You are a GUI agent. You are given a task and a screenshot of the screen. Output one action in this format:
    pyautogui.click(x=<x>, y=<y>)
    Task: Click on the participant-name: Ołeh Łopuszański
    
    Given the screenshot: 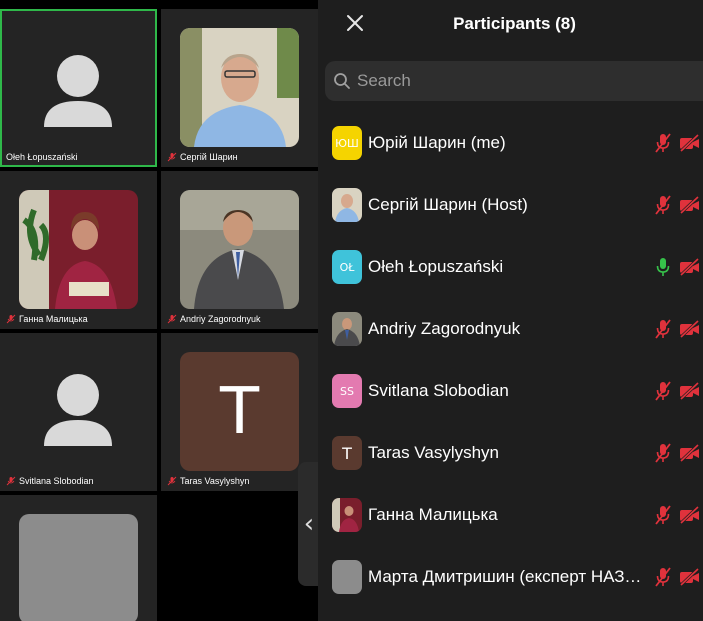 What is the action you would take?
    pyautogui.click(x=436, y=266)
    